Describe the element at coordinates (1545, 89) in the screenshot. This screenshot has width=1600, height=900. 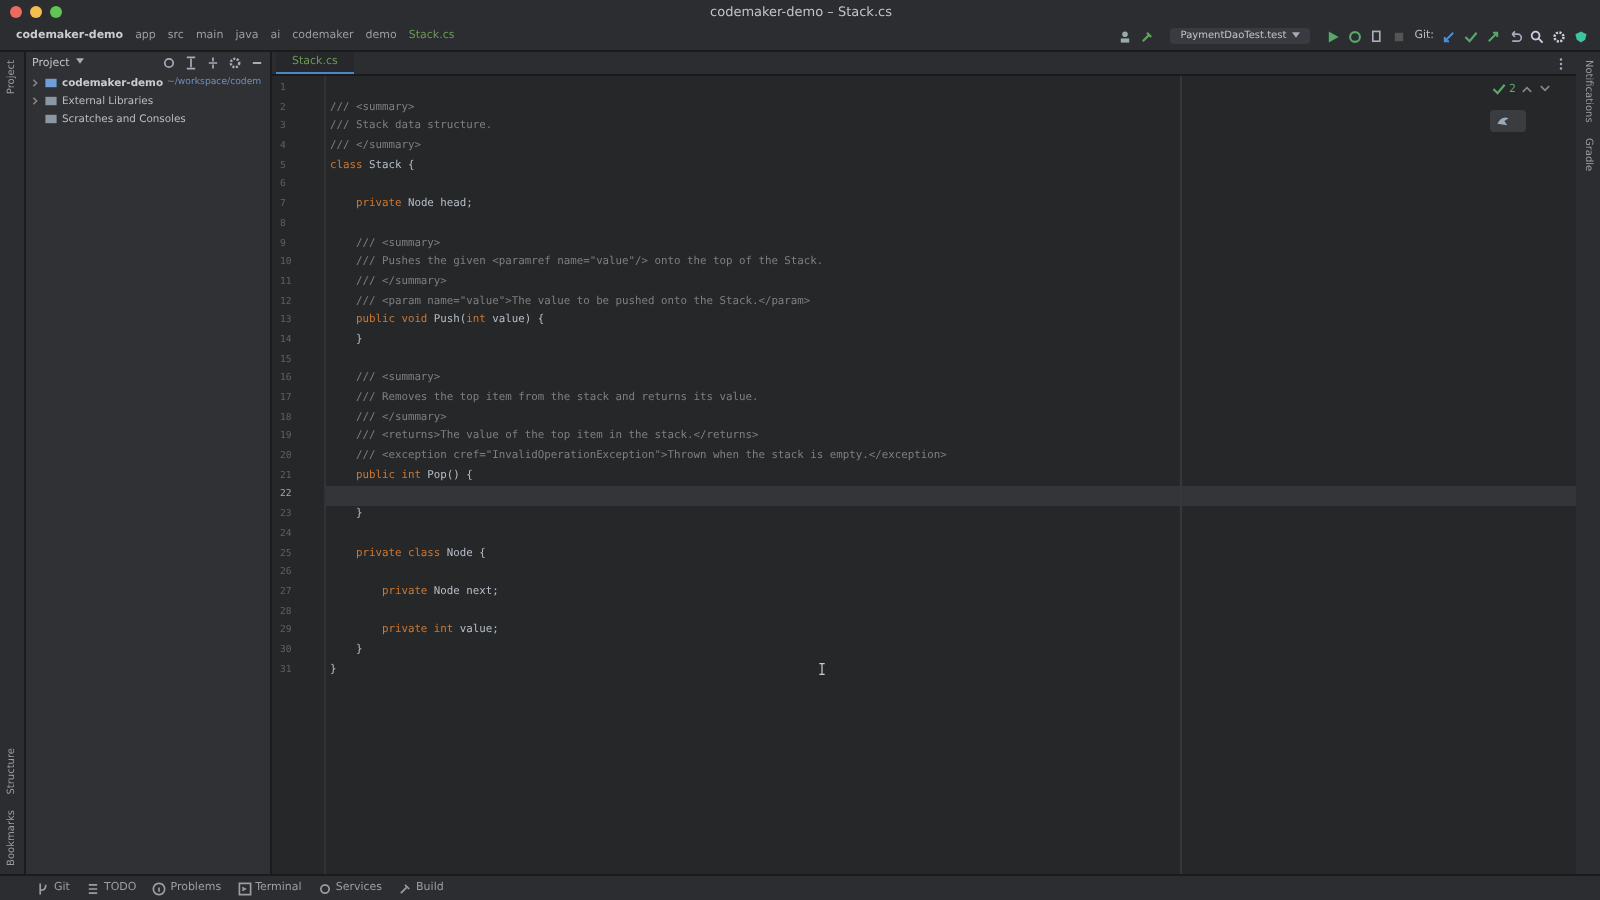
I see `chevron-down-icon` at that location.